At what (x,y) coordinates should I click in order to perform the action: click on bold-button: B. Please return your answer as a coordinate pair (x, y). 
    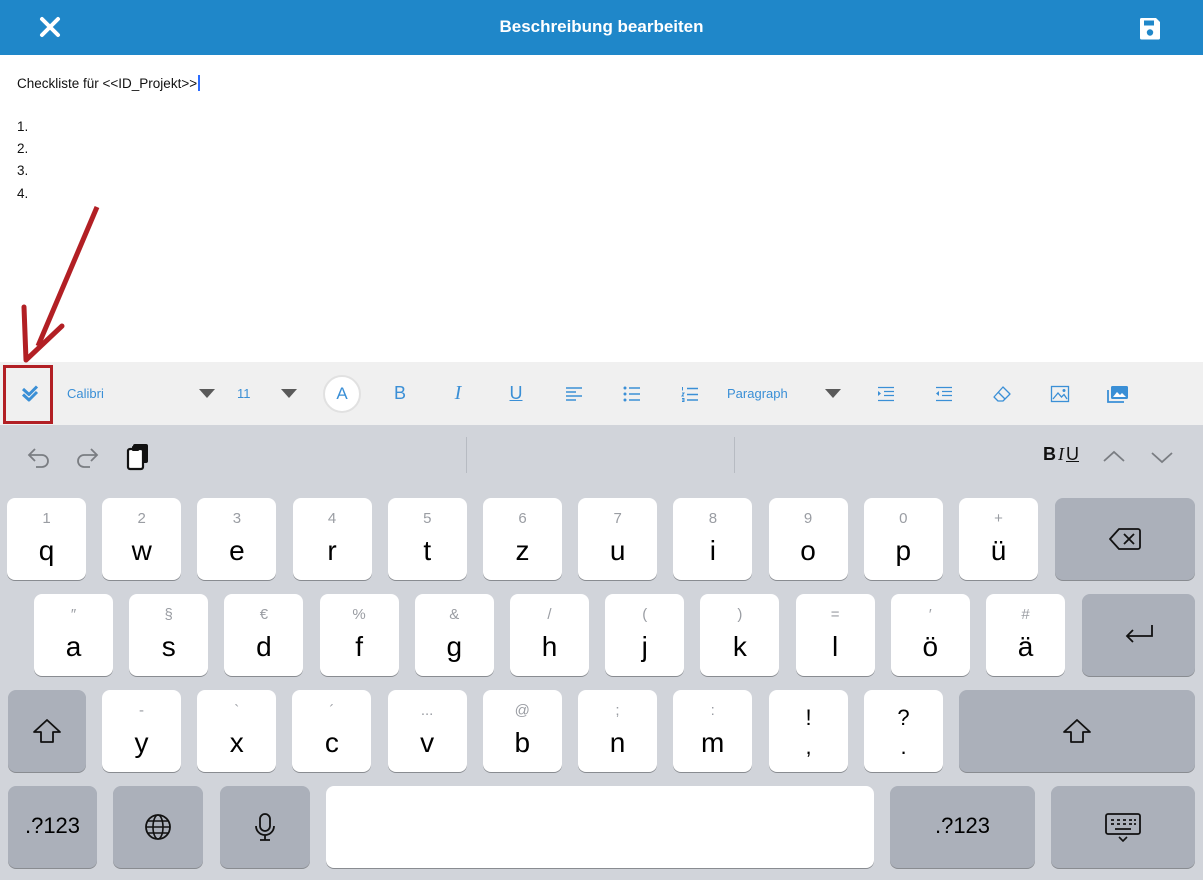
    Looking at the image, I should click on (400, 393).